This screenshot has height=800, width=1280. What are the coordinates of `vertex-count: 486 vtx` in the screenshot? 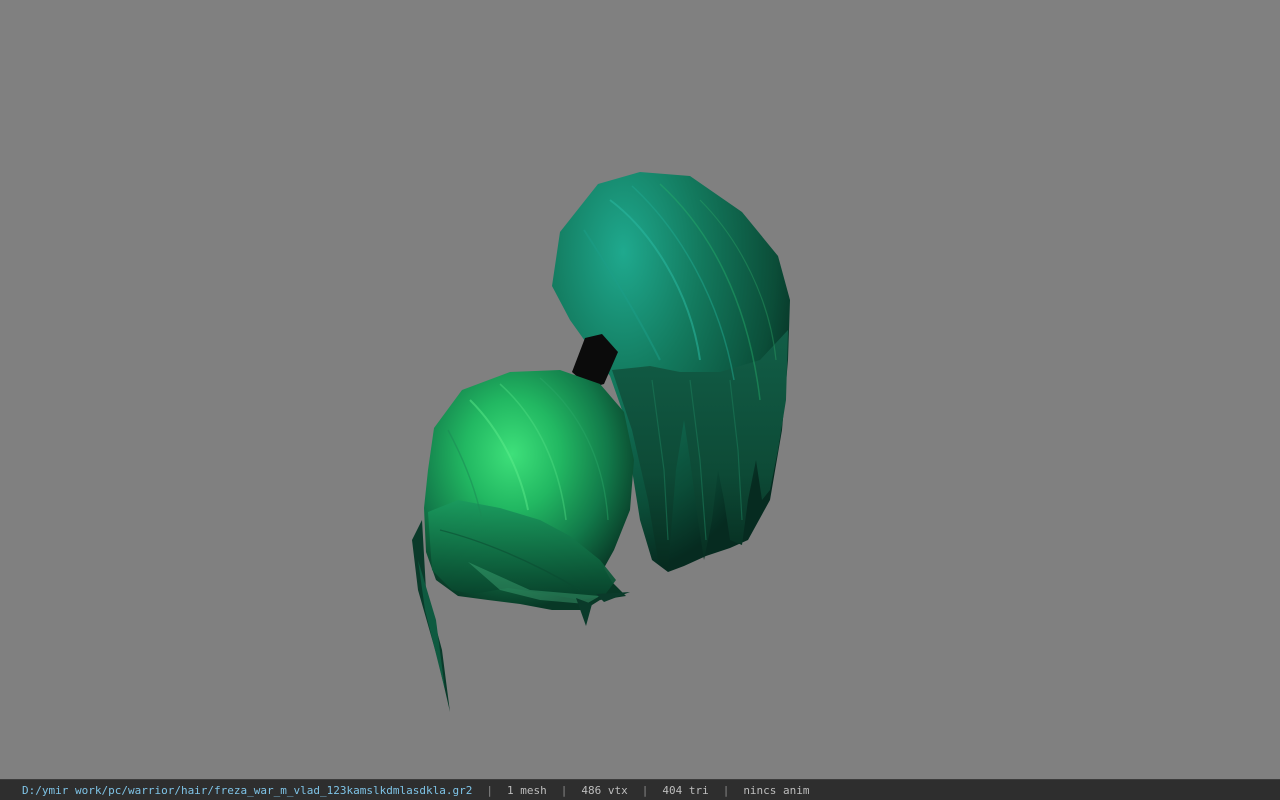 It's located at (604, 790).